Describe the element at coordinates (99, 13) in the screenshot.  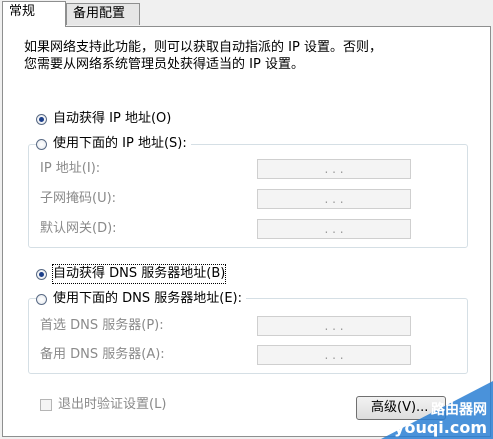
I see `tab-alternate-config-label: 备用配置` at that location.